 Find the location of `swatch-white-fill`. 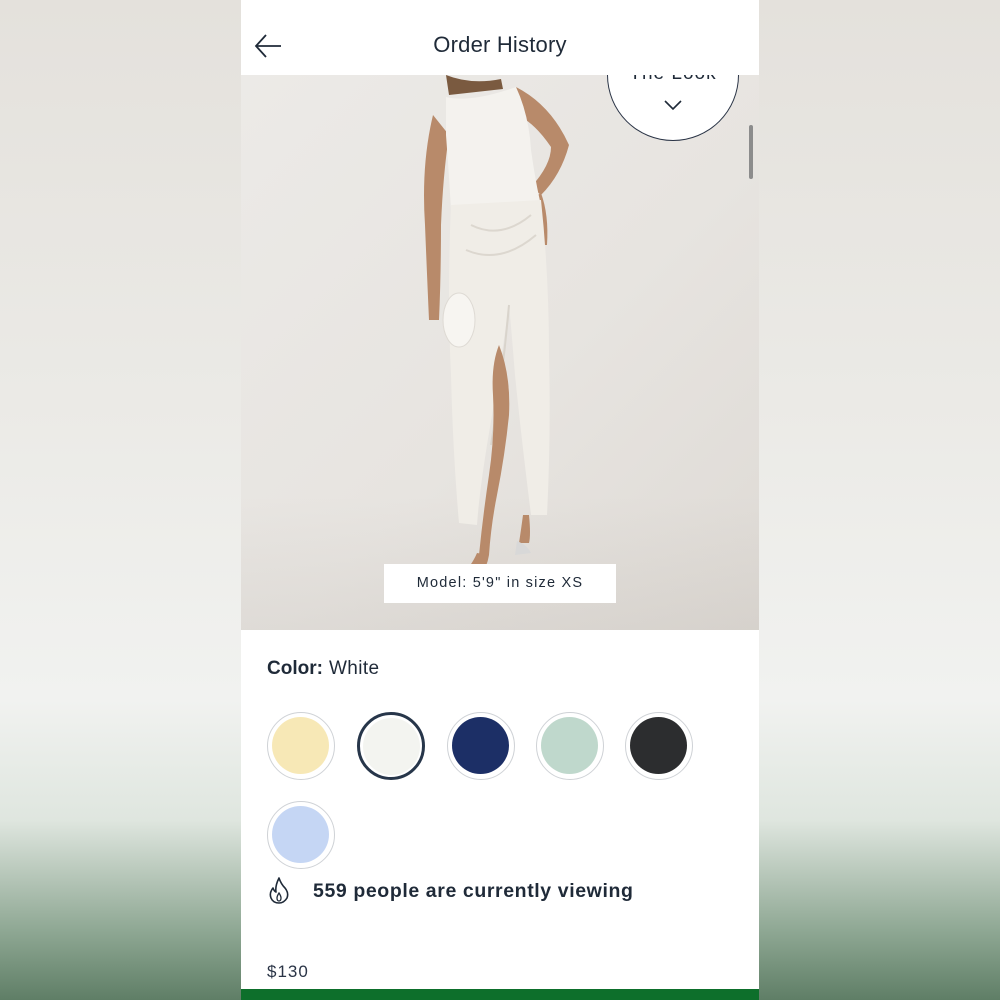

swatch-white-fill is located at coordinates (391, 746).